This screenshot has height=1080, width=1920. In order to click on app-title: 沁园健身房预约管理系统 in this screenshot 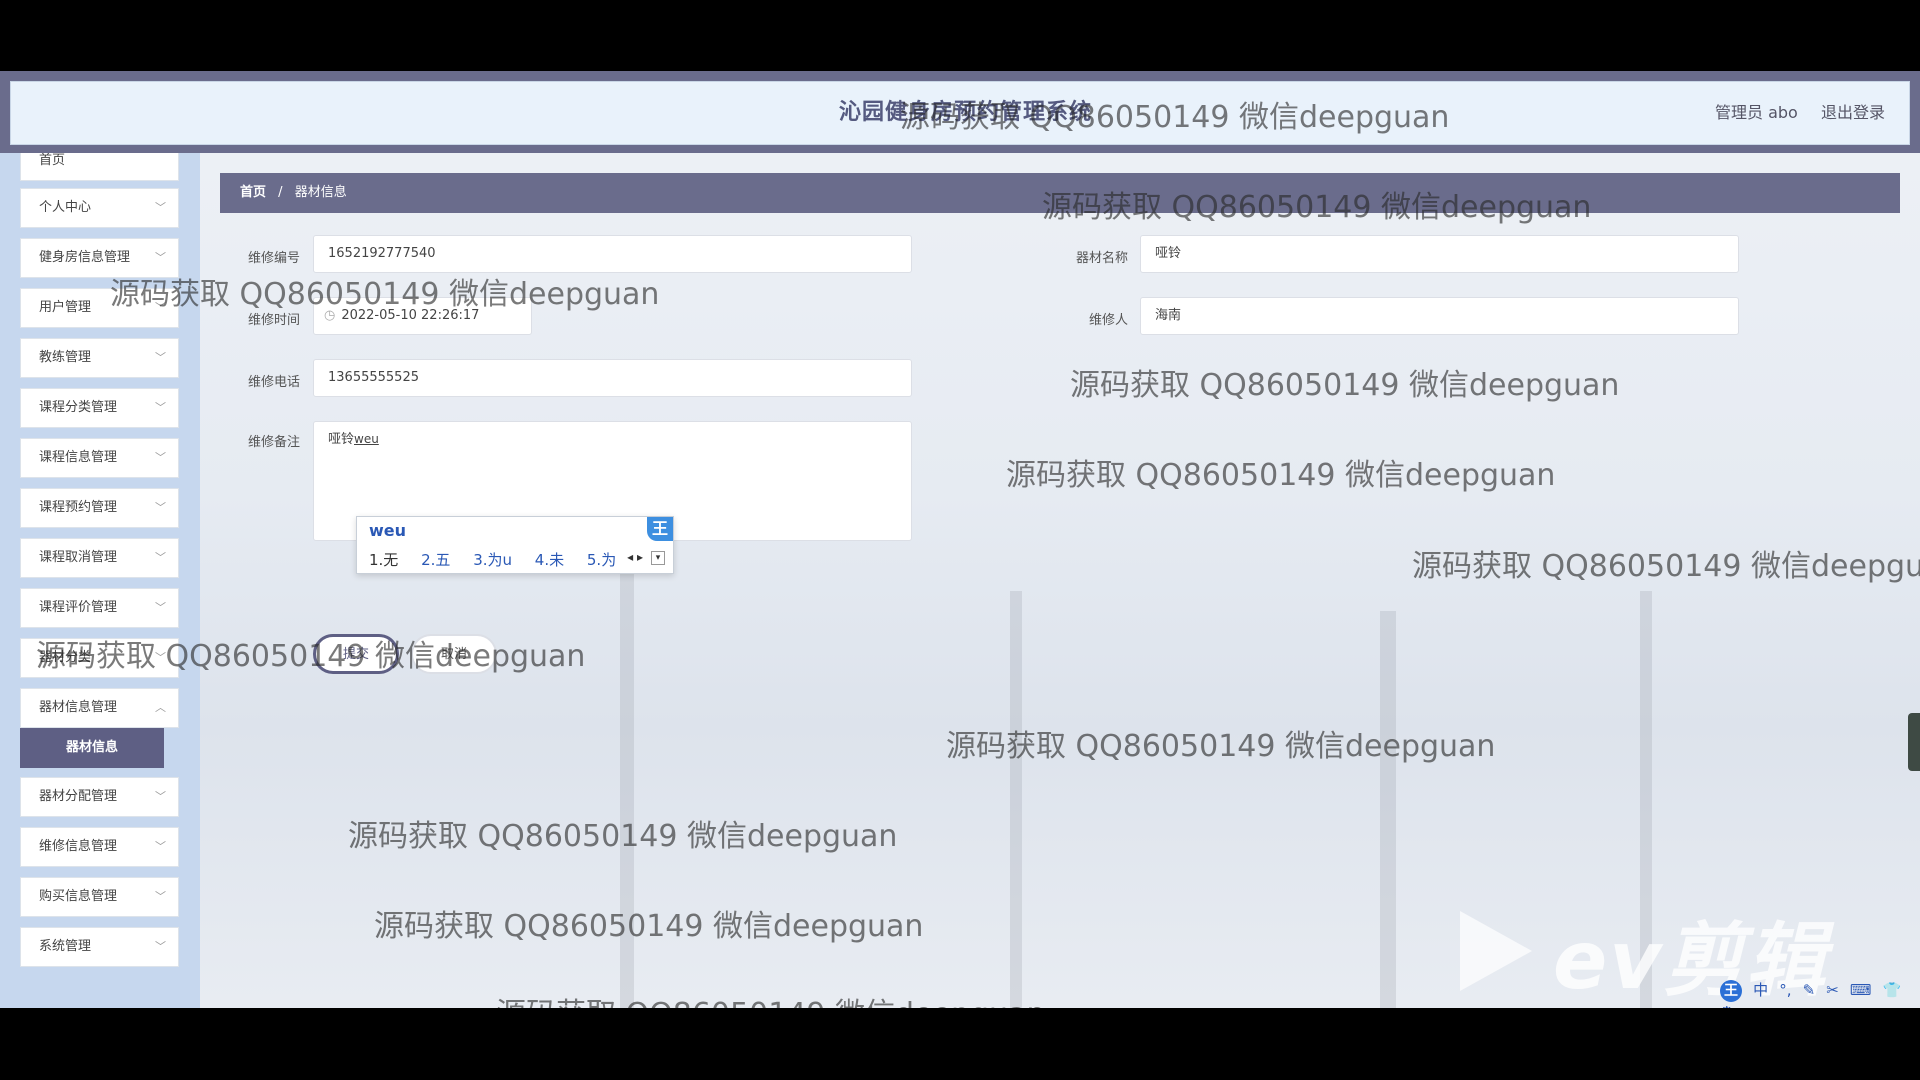, I will do `click(966, 112)`.